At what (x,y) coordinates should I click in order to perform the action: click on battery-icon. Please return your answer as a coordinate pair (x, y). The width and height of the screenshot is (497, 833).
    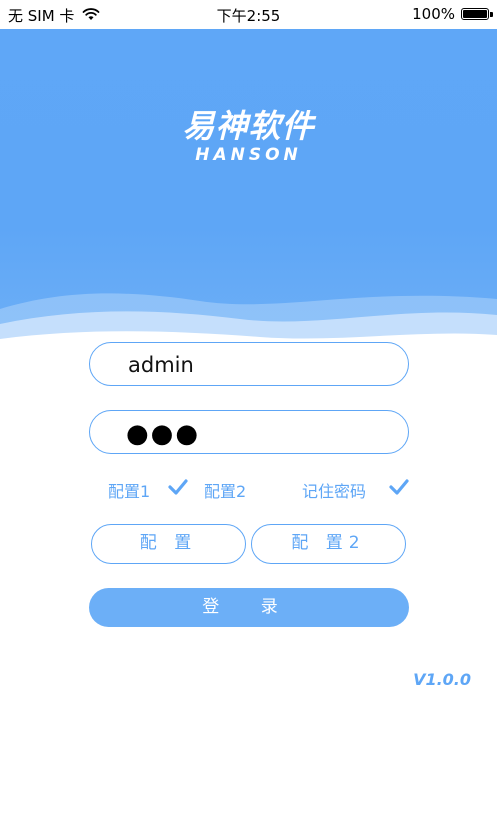
    Looking at the image, I should click on (477, 14).